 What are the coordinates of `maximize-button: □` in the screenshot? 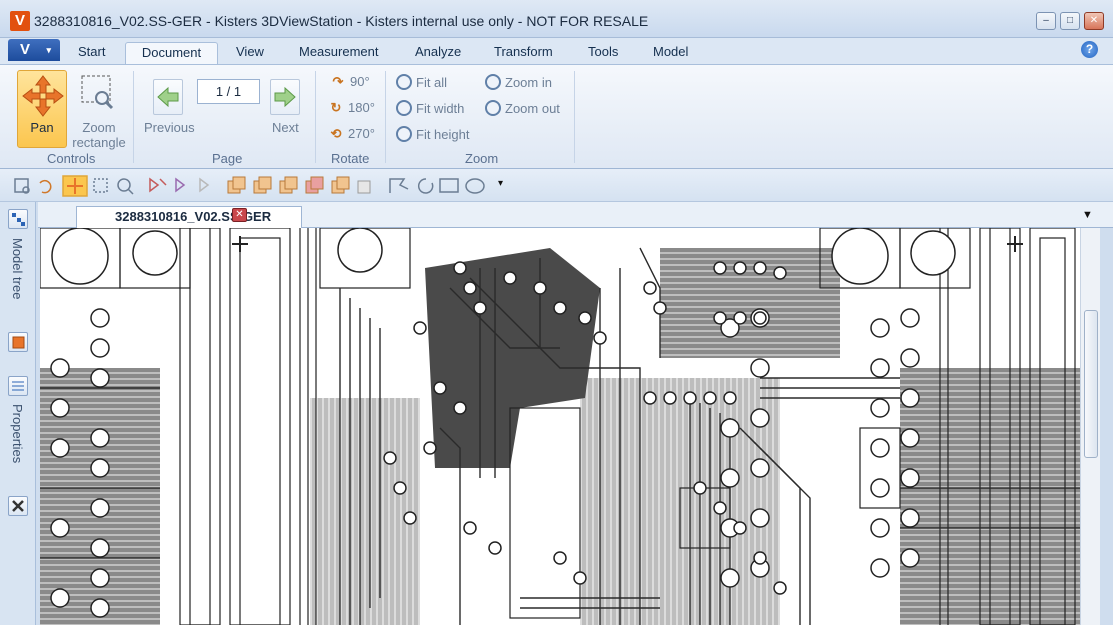 It's located at (1070, 21).